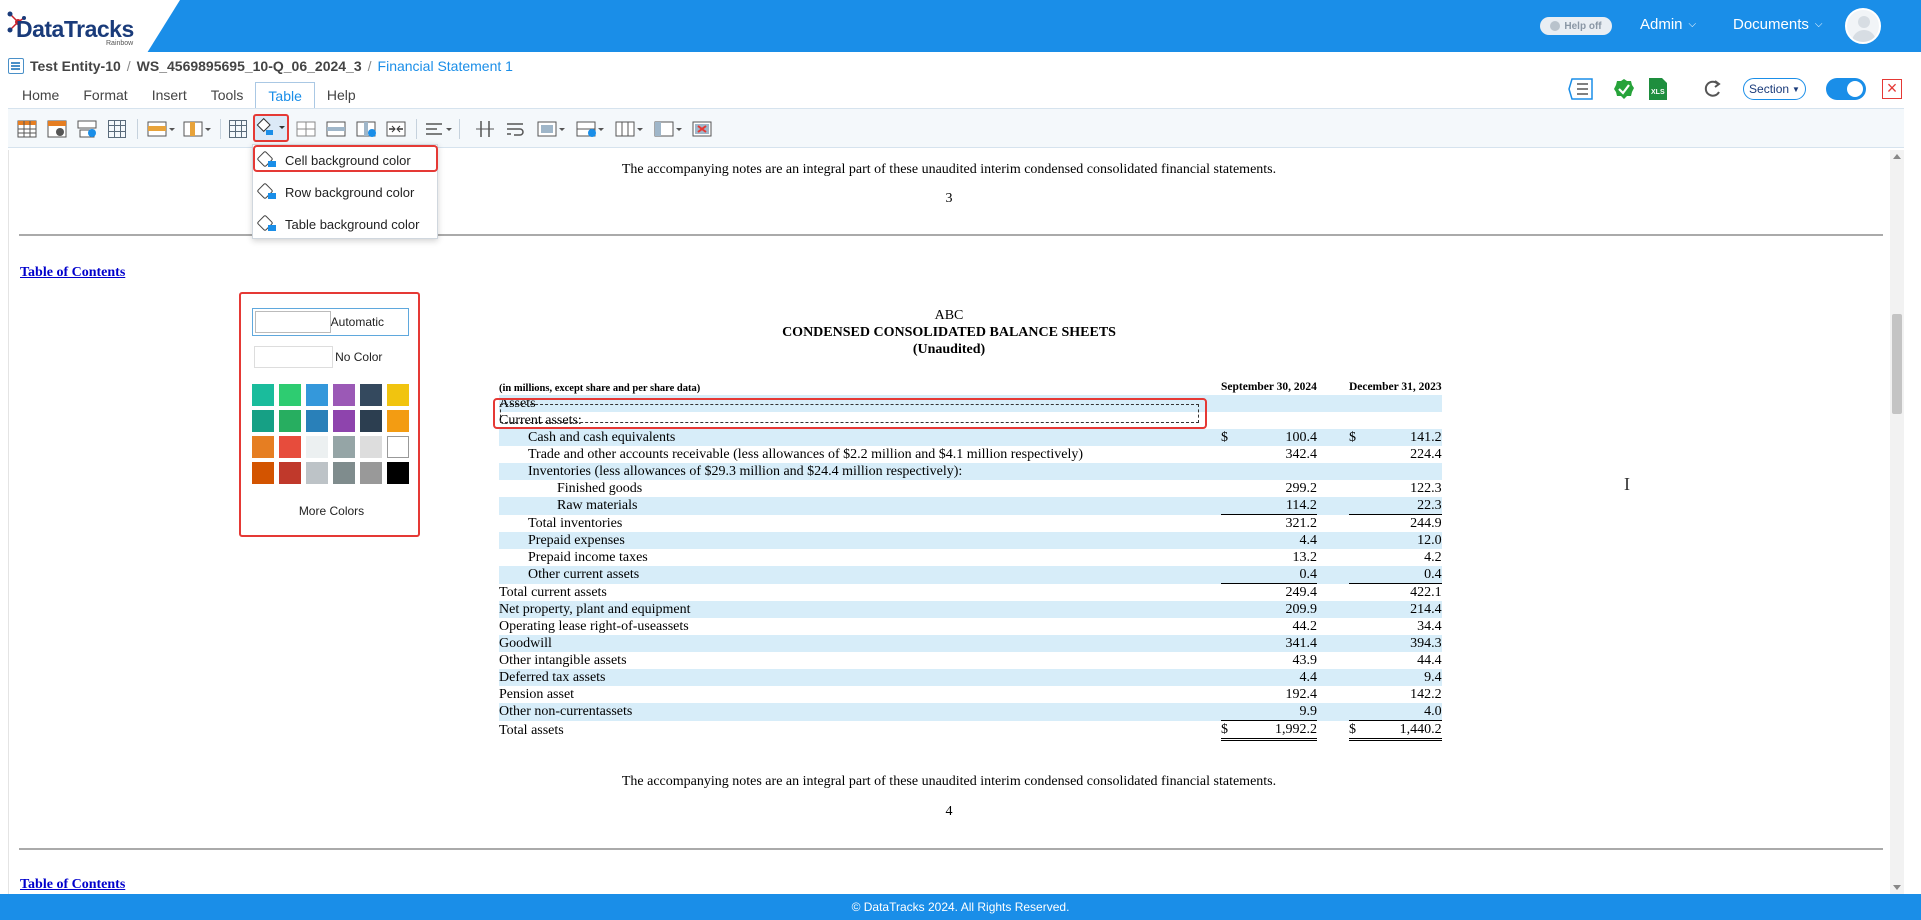  Describe the element at coordinates (336, 129) in the screenshot. I see `insert-row-below-icon` at that location.